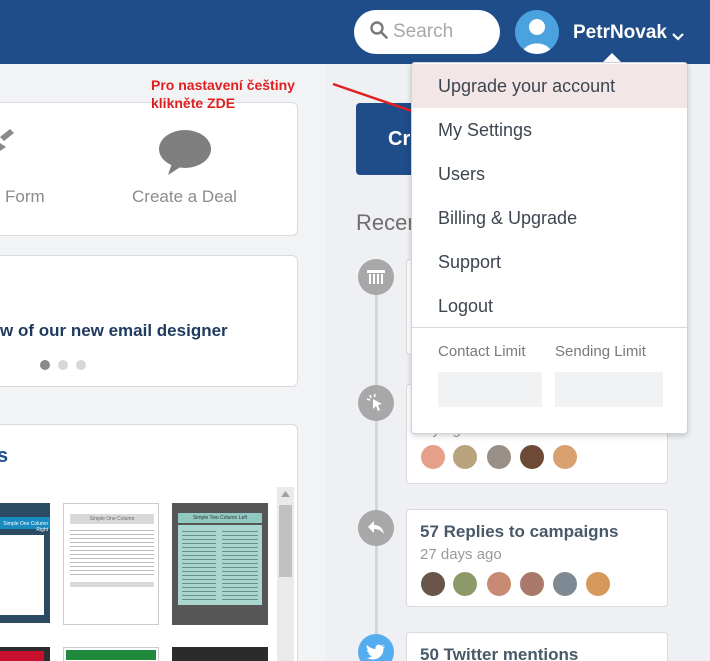 This screenshot has height=661, width=710. What do you see at coordinates (549, 306) in the screenshot?
I see `menu-item-logout: Logout` at bounding box center [549, 306].